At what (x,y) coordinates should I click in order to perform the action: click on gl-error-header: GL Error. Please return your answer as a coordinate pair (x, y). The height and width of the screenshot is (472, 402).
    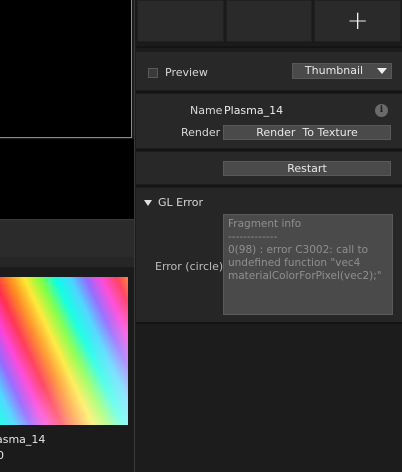
    Looking at the image, I should click on (173, 202).